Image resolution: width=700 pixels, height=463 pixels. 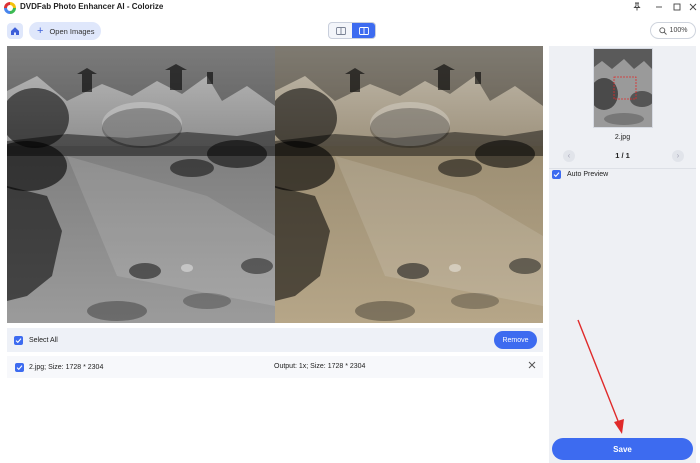 I want to click on auto-preview-checkbox, so click(x=556, y=174).